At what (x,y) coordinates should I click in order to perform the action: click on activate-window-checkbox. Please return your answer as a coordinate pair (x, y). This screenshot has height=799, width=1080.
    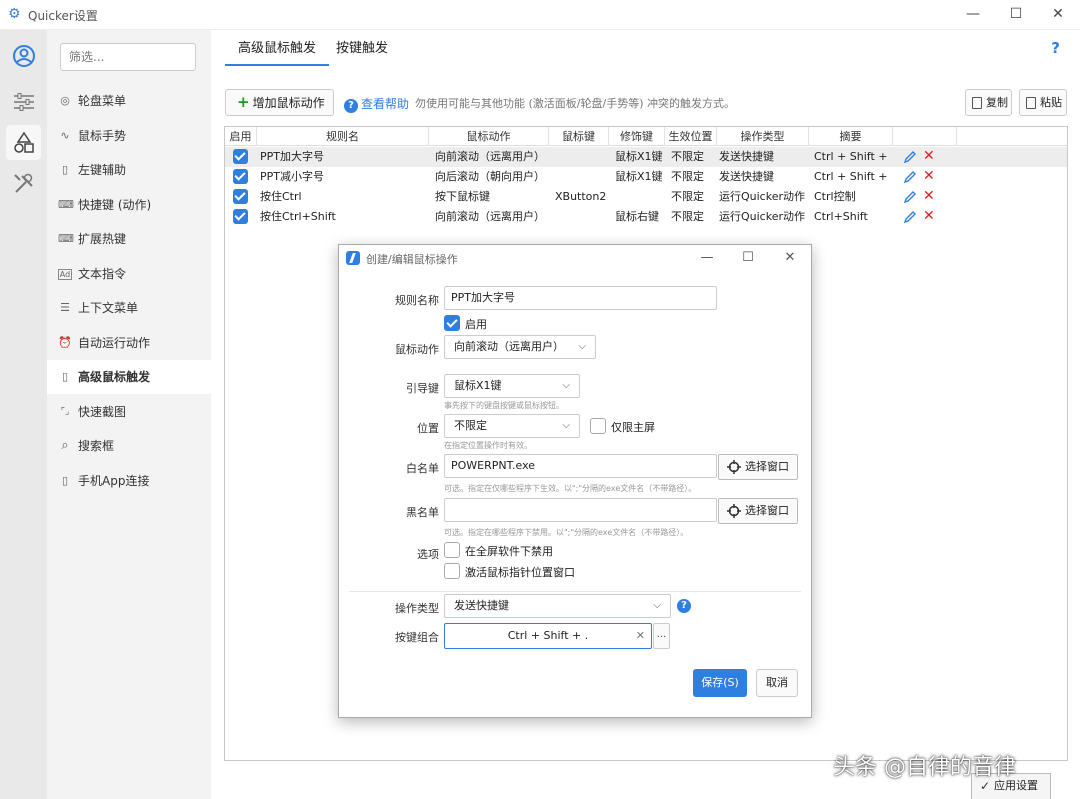
    Looking at the image, I should click on (452, 571).